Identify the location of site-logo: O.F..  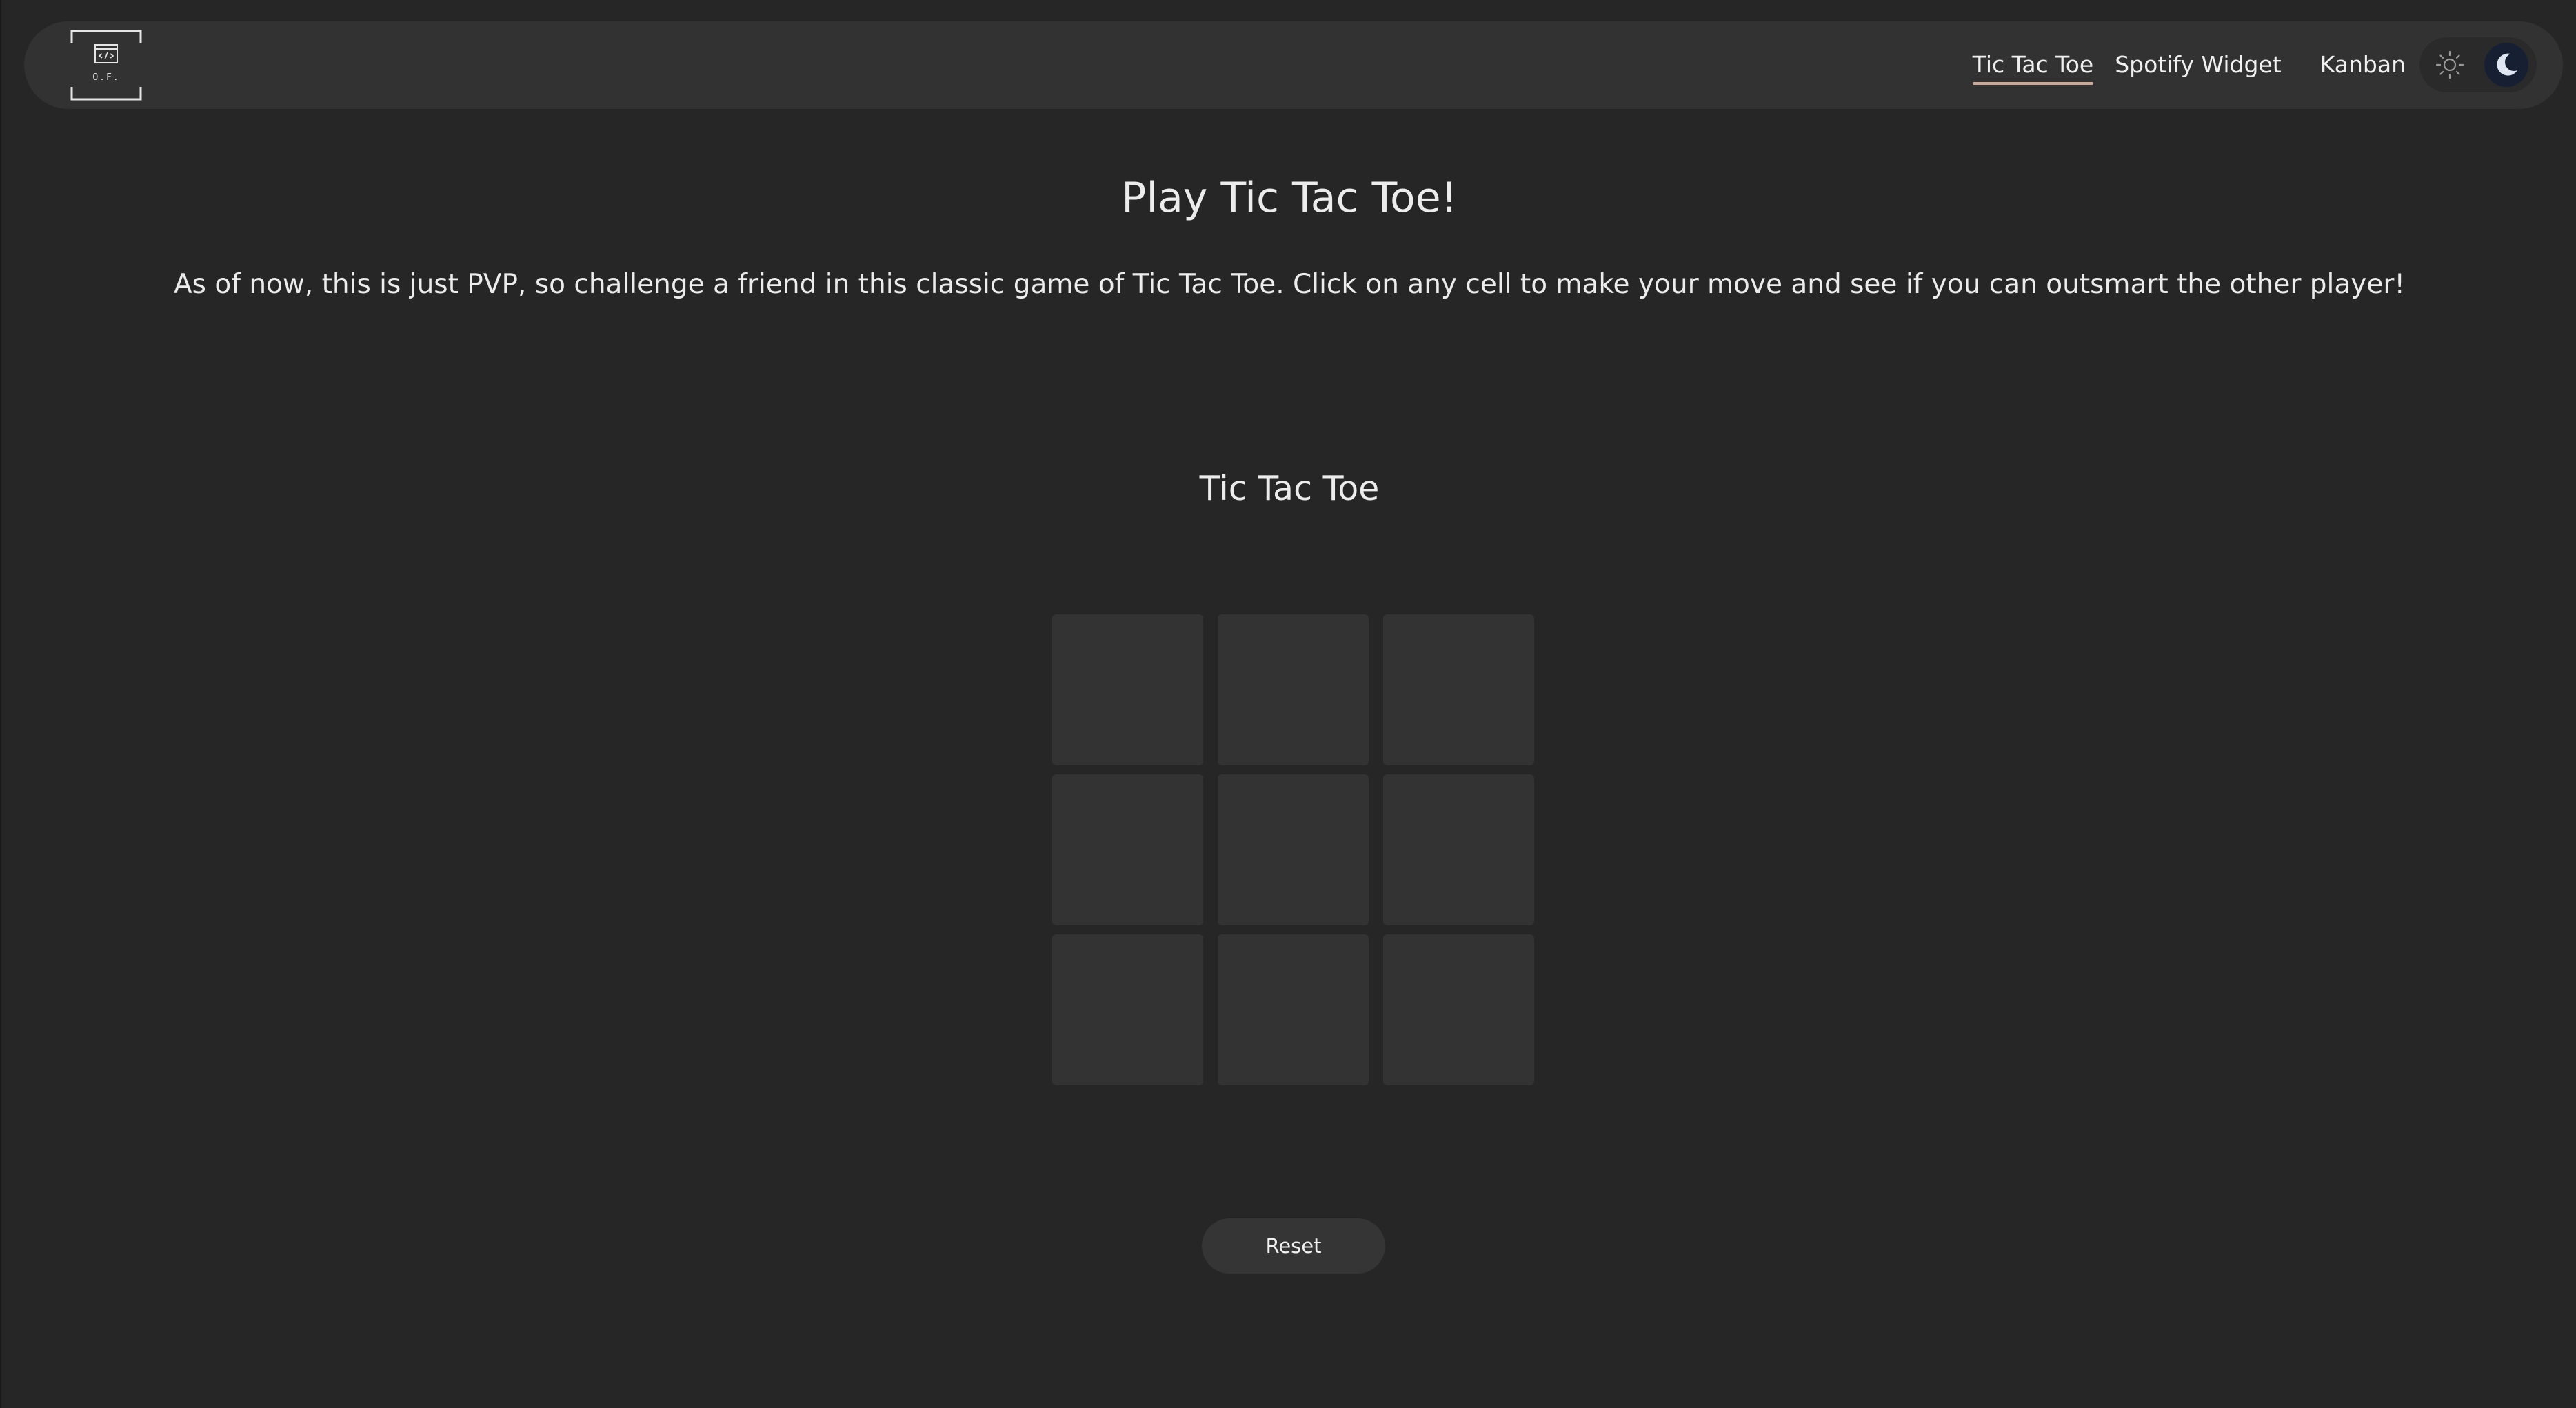
(106, 65).